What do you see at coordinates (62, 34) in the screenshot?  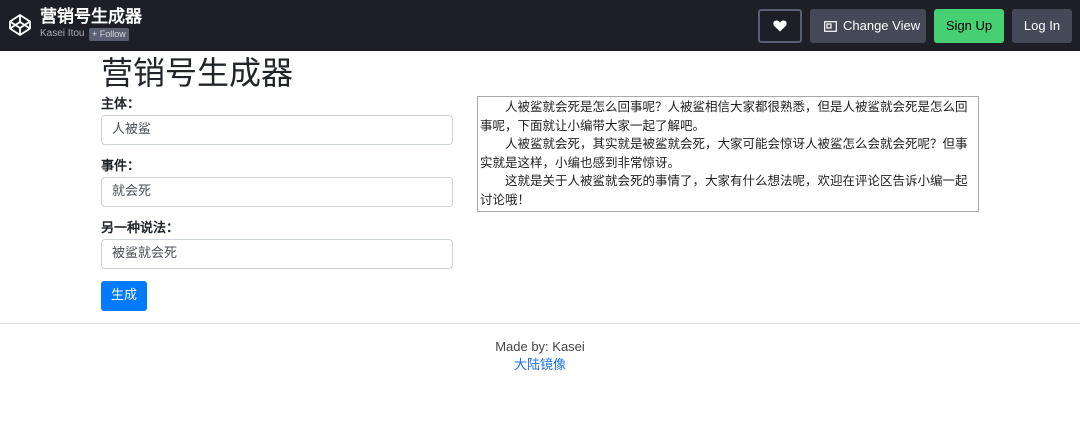 I see `author-link: Kasei Itou` at bounding box center [62, 34].